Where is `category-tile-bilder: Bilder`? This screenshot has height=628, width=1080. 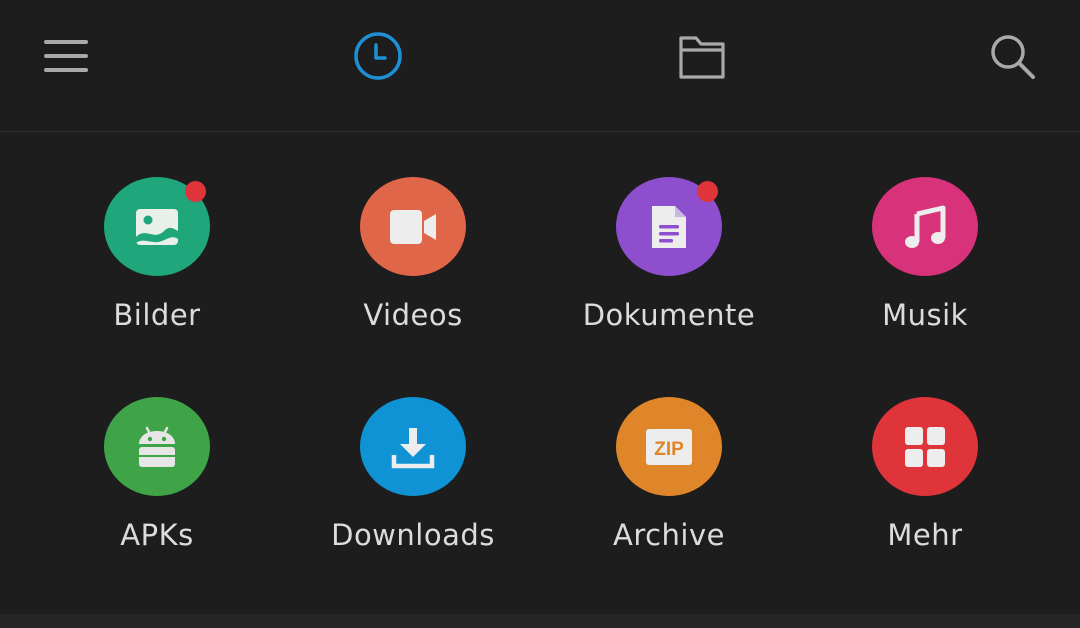 category-tile-bilder: Bilder is located at coordinates (157, 232).